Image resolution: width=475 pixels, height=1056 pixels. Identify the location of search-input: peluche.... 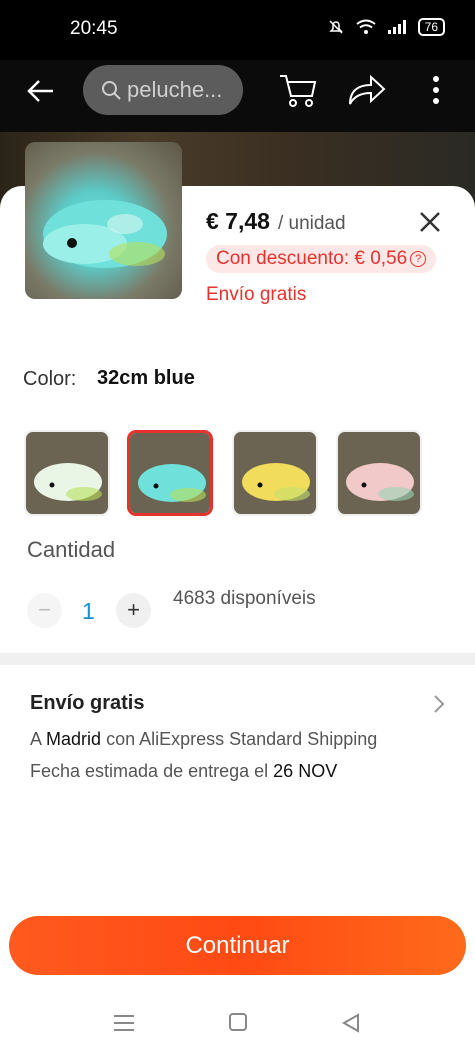
(163, 90).